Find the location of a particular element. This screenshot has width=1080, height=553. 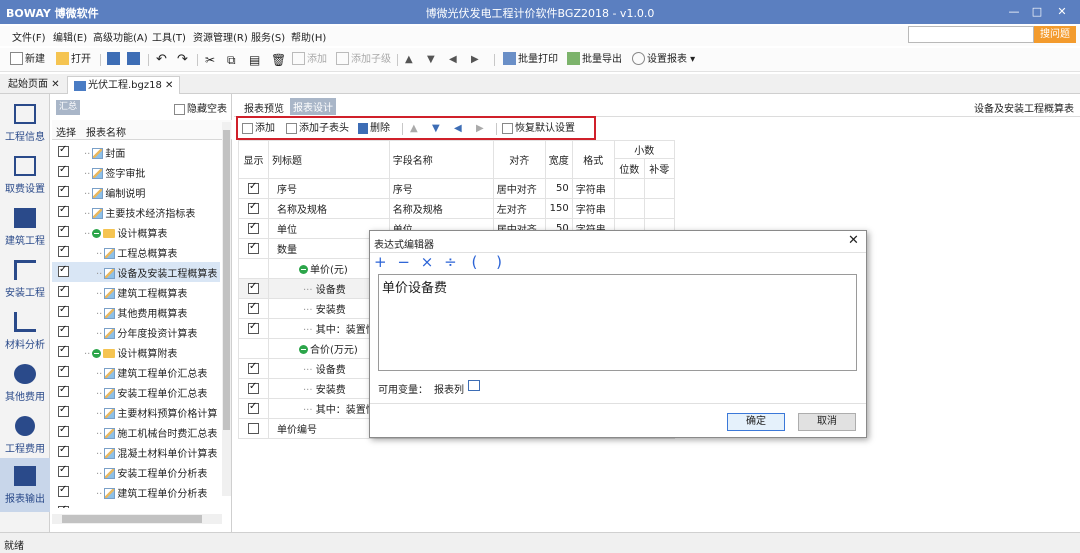

tree-row: ·· 主要技术经济指标表 is located at coordinates (136, 212).